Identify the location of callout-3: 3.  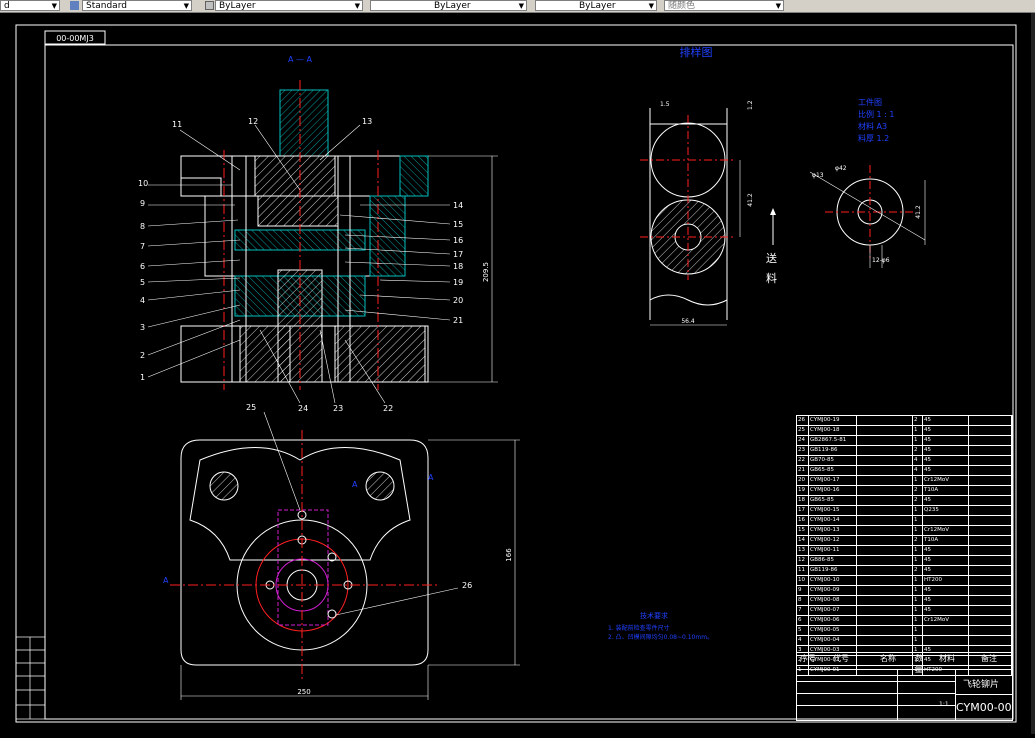
(142, 327).